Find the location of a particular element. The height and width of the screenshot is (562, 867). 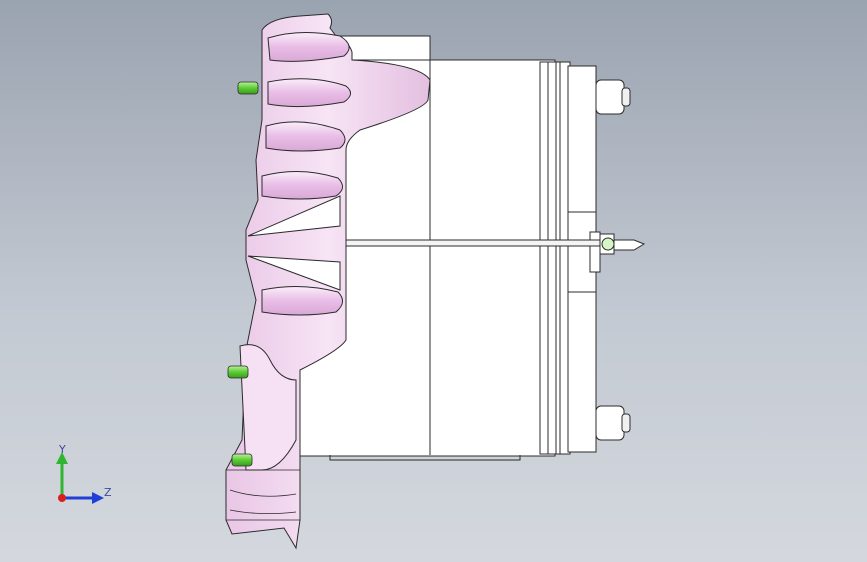

axis-triad: Y Z is located at coordinates (83, 475).